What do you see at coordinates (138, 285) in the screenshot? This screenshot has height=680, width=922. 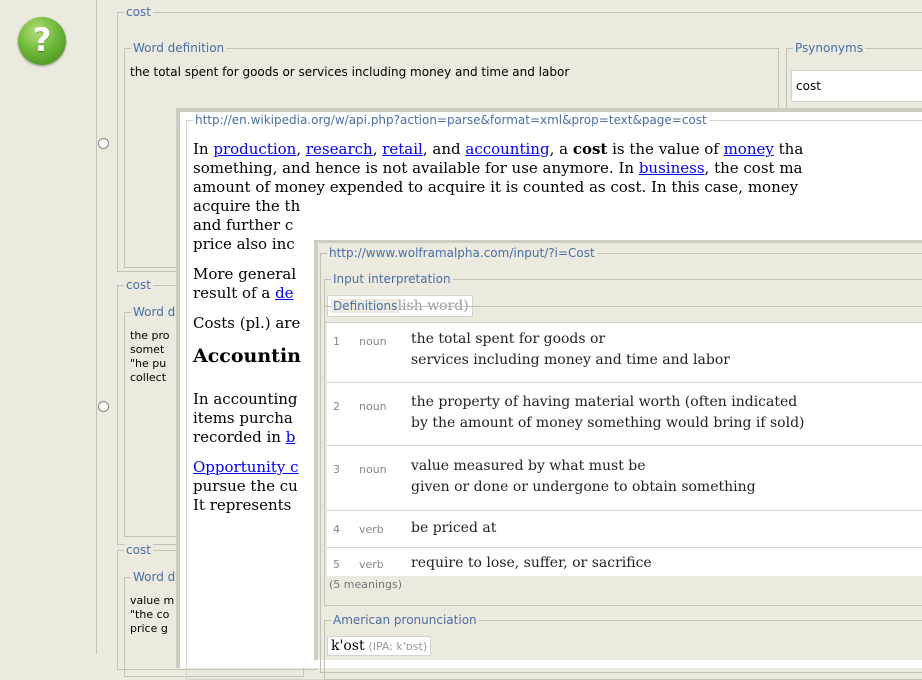 I see `entry2-title: cost` at bounding box center [138, 285].